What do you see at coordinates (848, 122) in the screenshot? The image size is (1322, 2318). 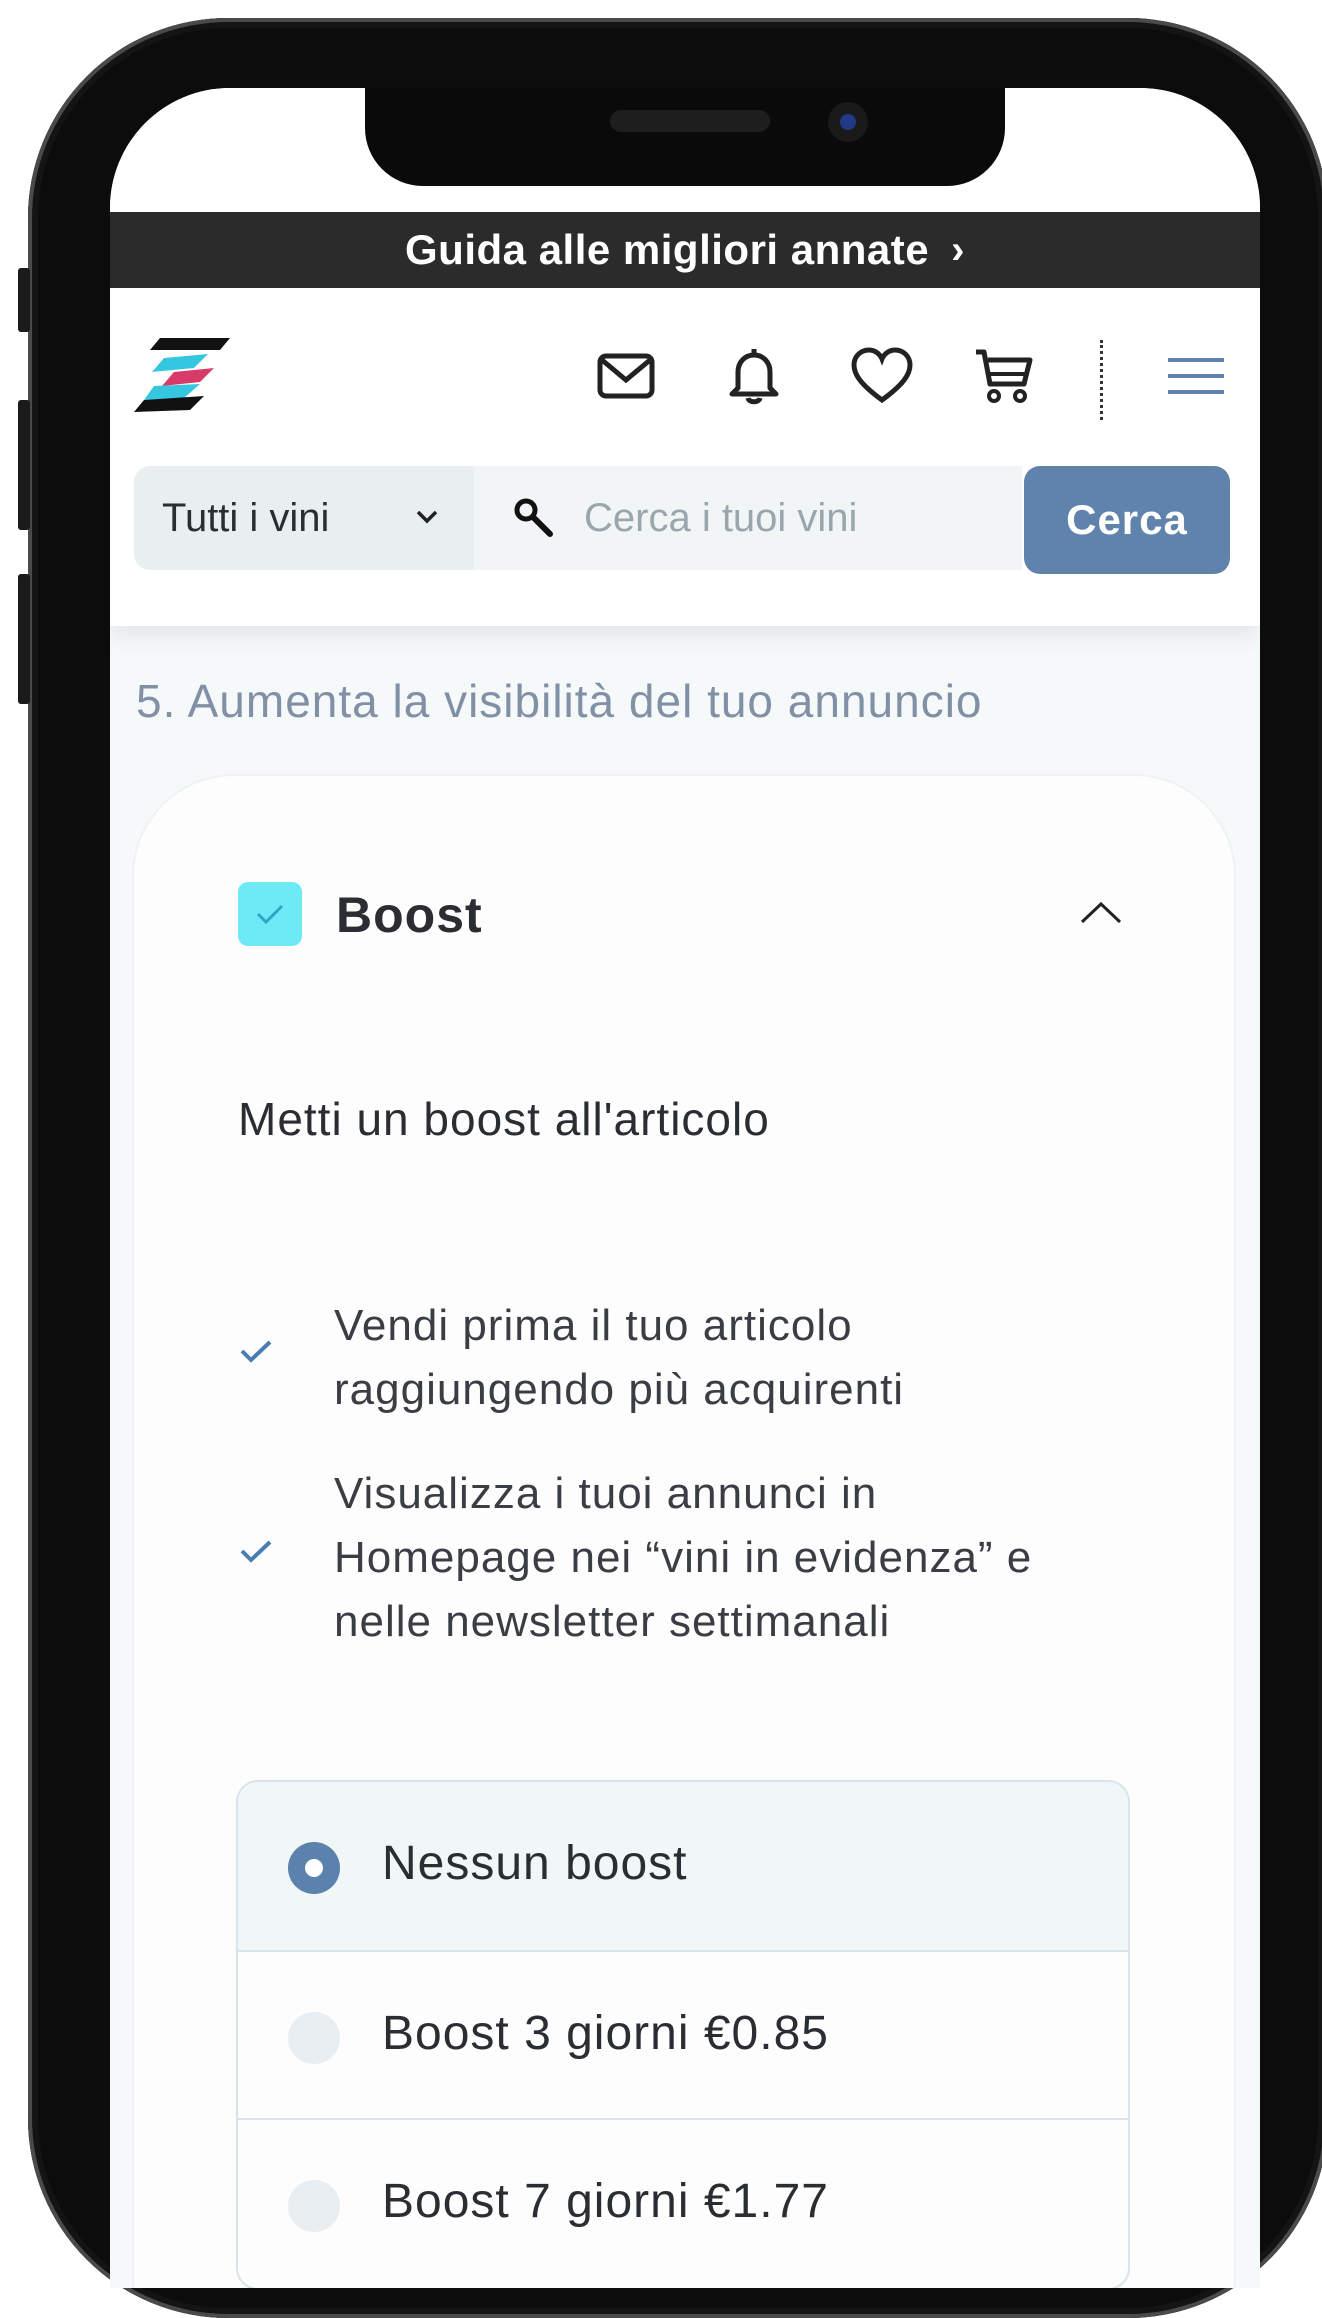 I see `camera-icon` at bounding box center [848, 122].